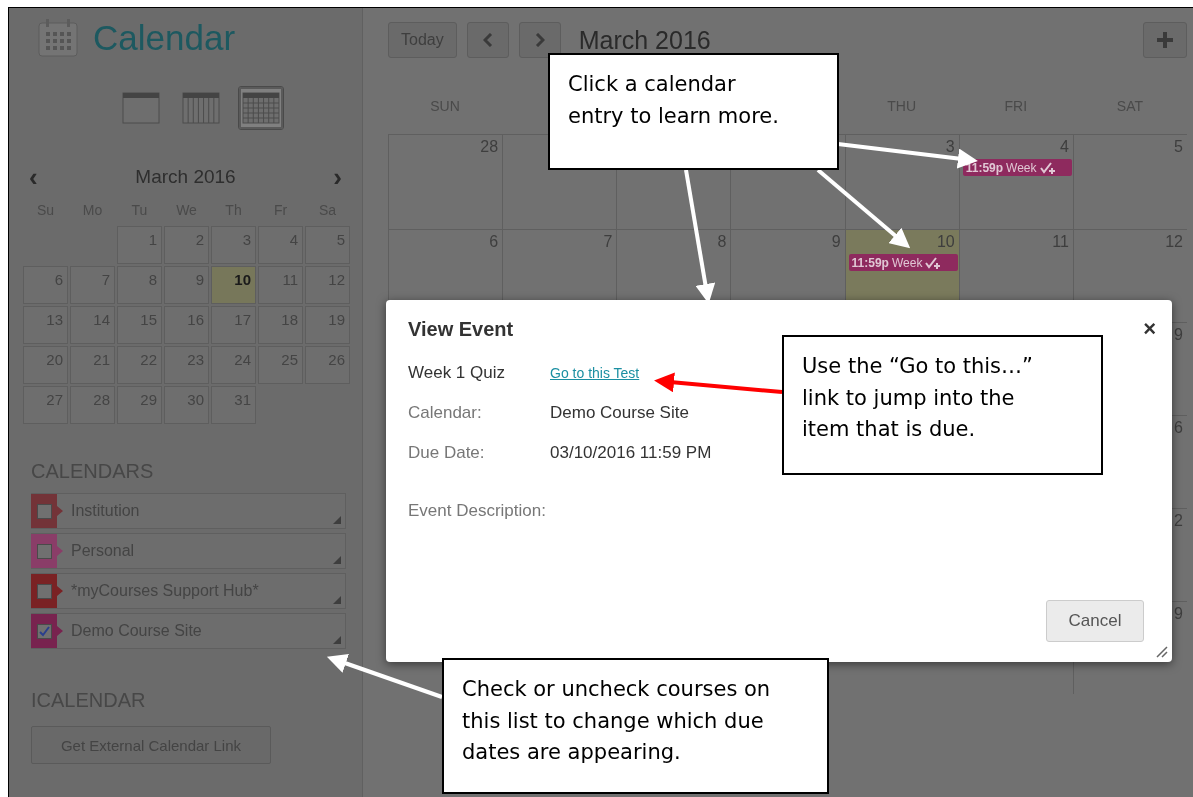 Image resolution: width=1193 pixels, height=797 pixels. I want to click on field-label: Due Date:, so click(447, 453).